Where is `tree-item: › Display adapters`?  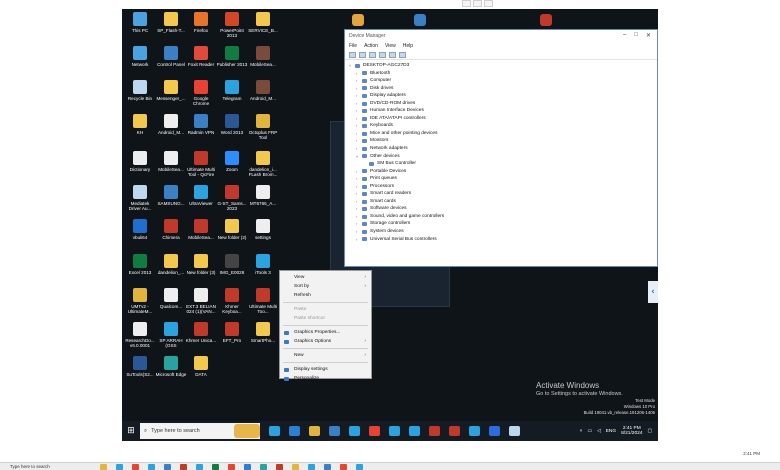
tree-item: › Display adapters is located at coordinates (501, 96).